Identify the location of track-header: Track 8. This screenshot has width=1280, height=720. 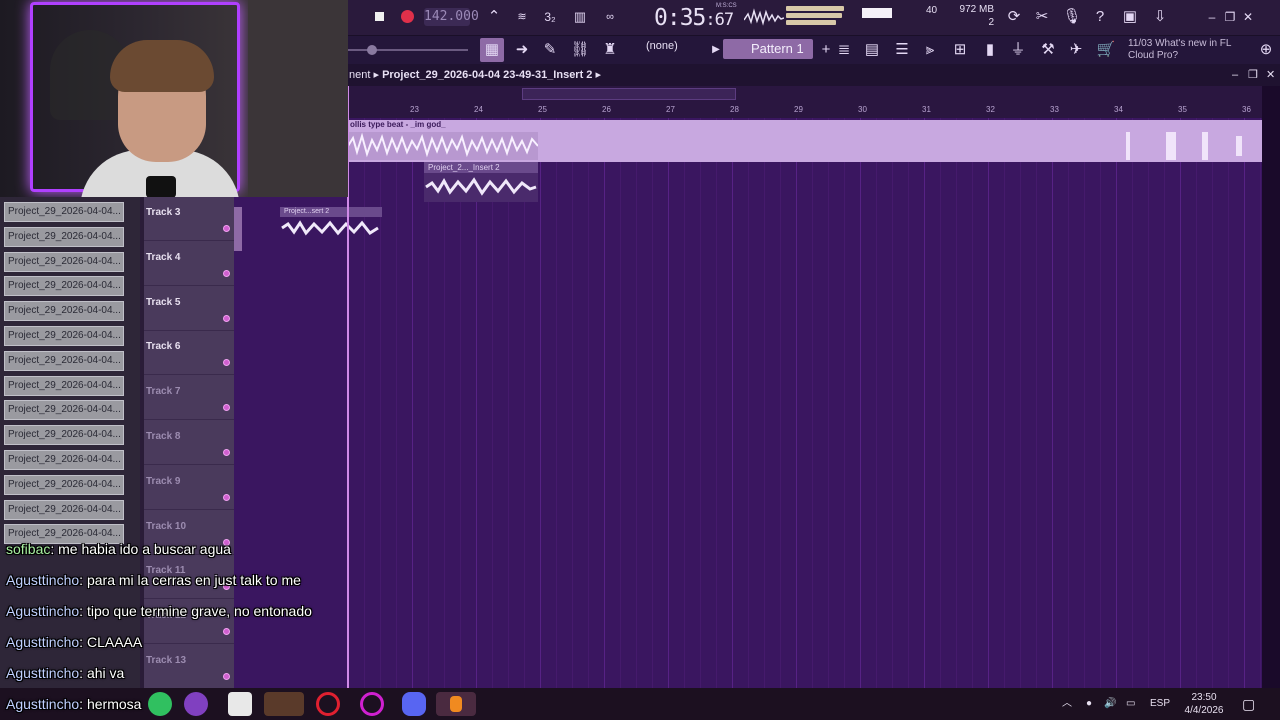
(189, 443).